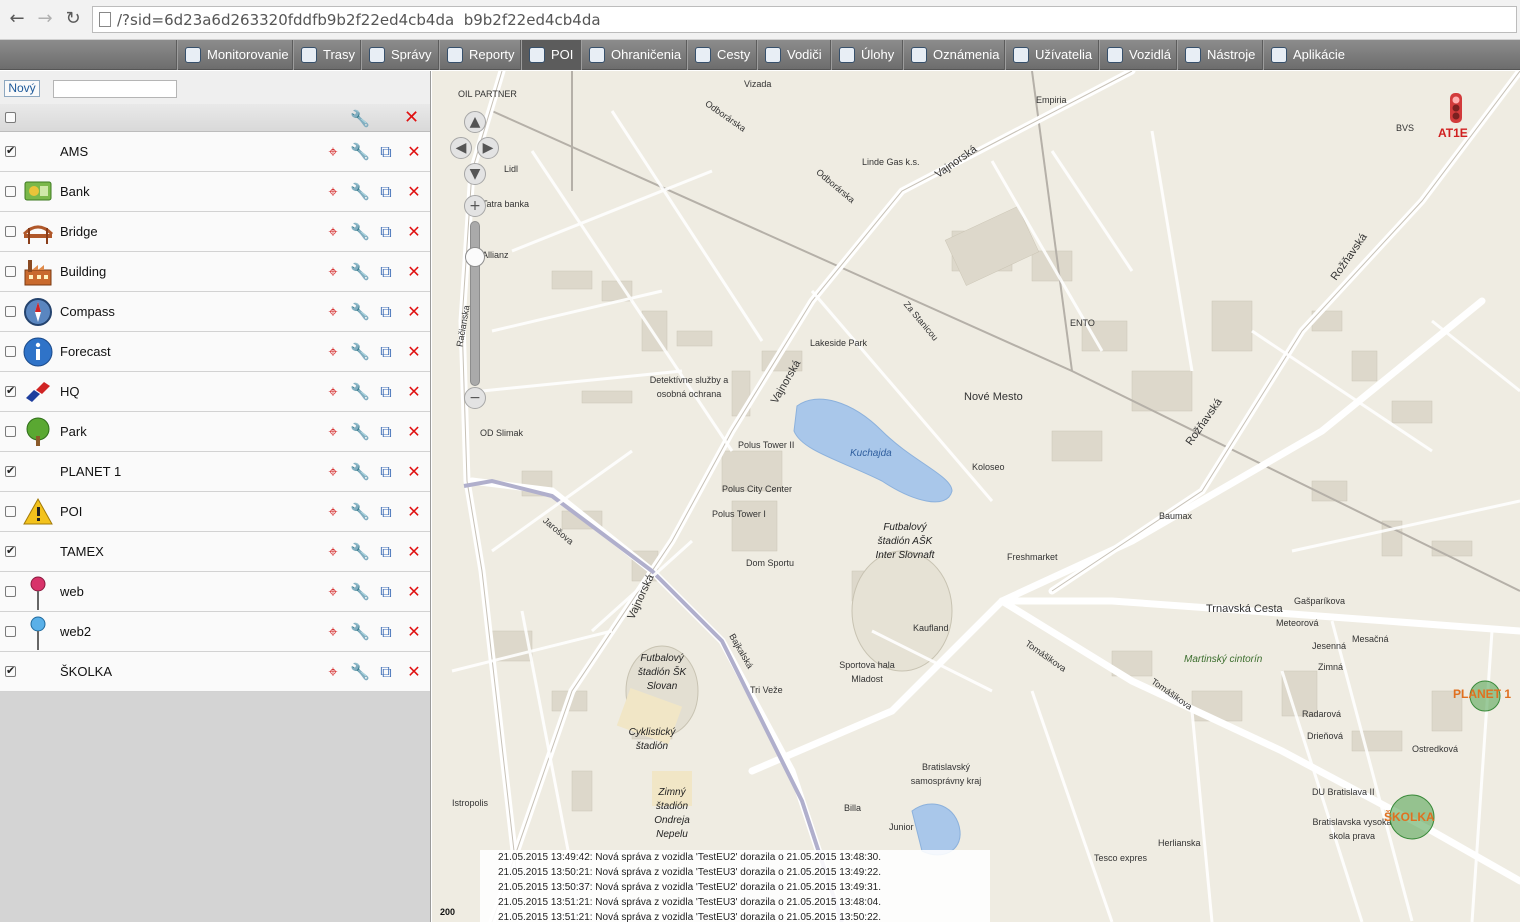 This screenshot has height=922, width=1520. Describe the element at coordinates (215, 152) in the screenshot. I see `poi-row: AMS ⌖ 🔧 ⧉ ✕` at that location.